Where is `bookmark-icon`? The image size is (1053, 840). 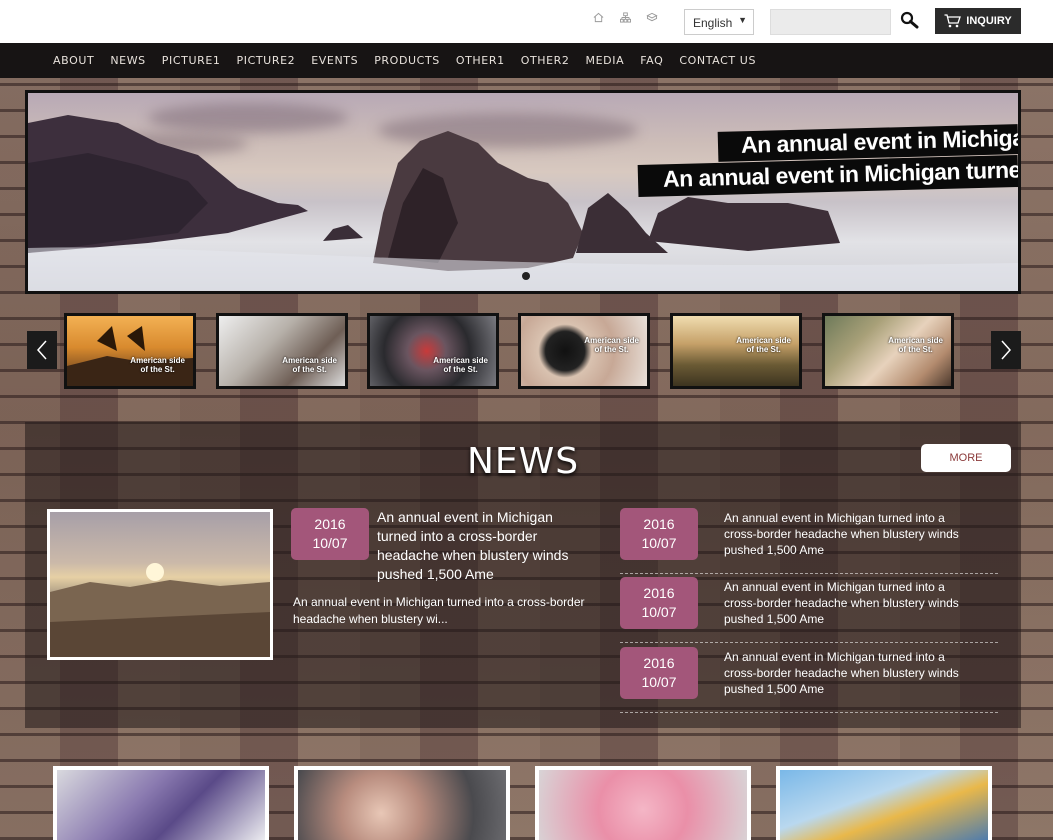 bookmark-icon is located at coordinates (652, 18).